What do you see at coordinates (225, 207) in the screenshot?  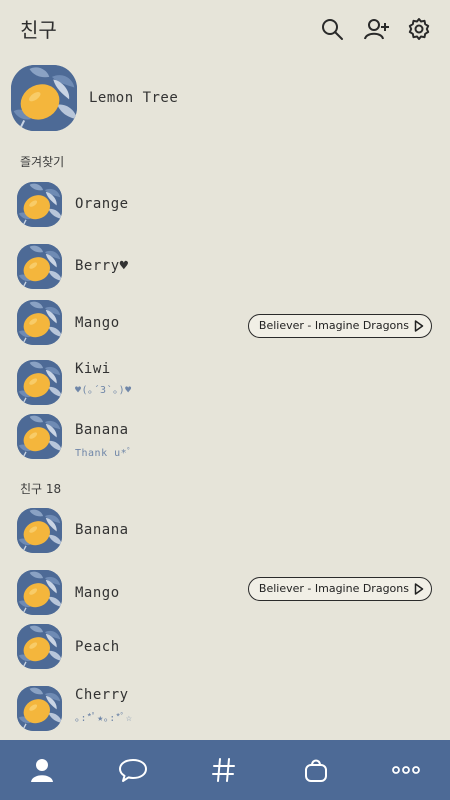 I see `list-item: Orange` at bounding box center [225, 207].